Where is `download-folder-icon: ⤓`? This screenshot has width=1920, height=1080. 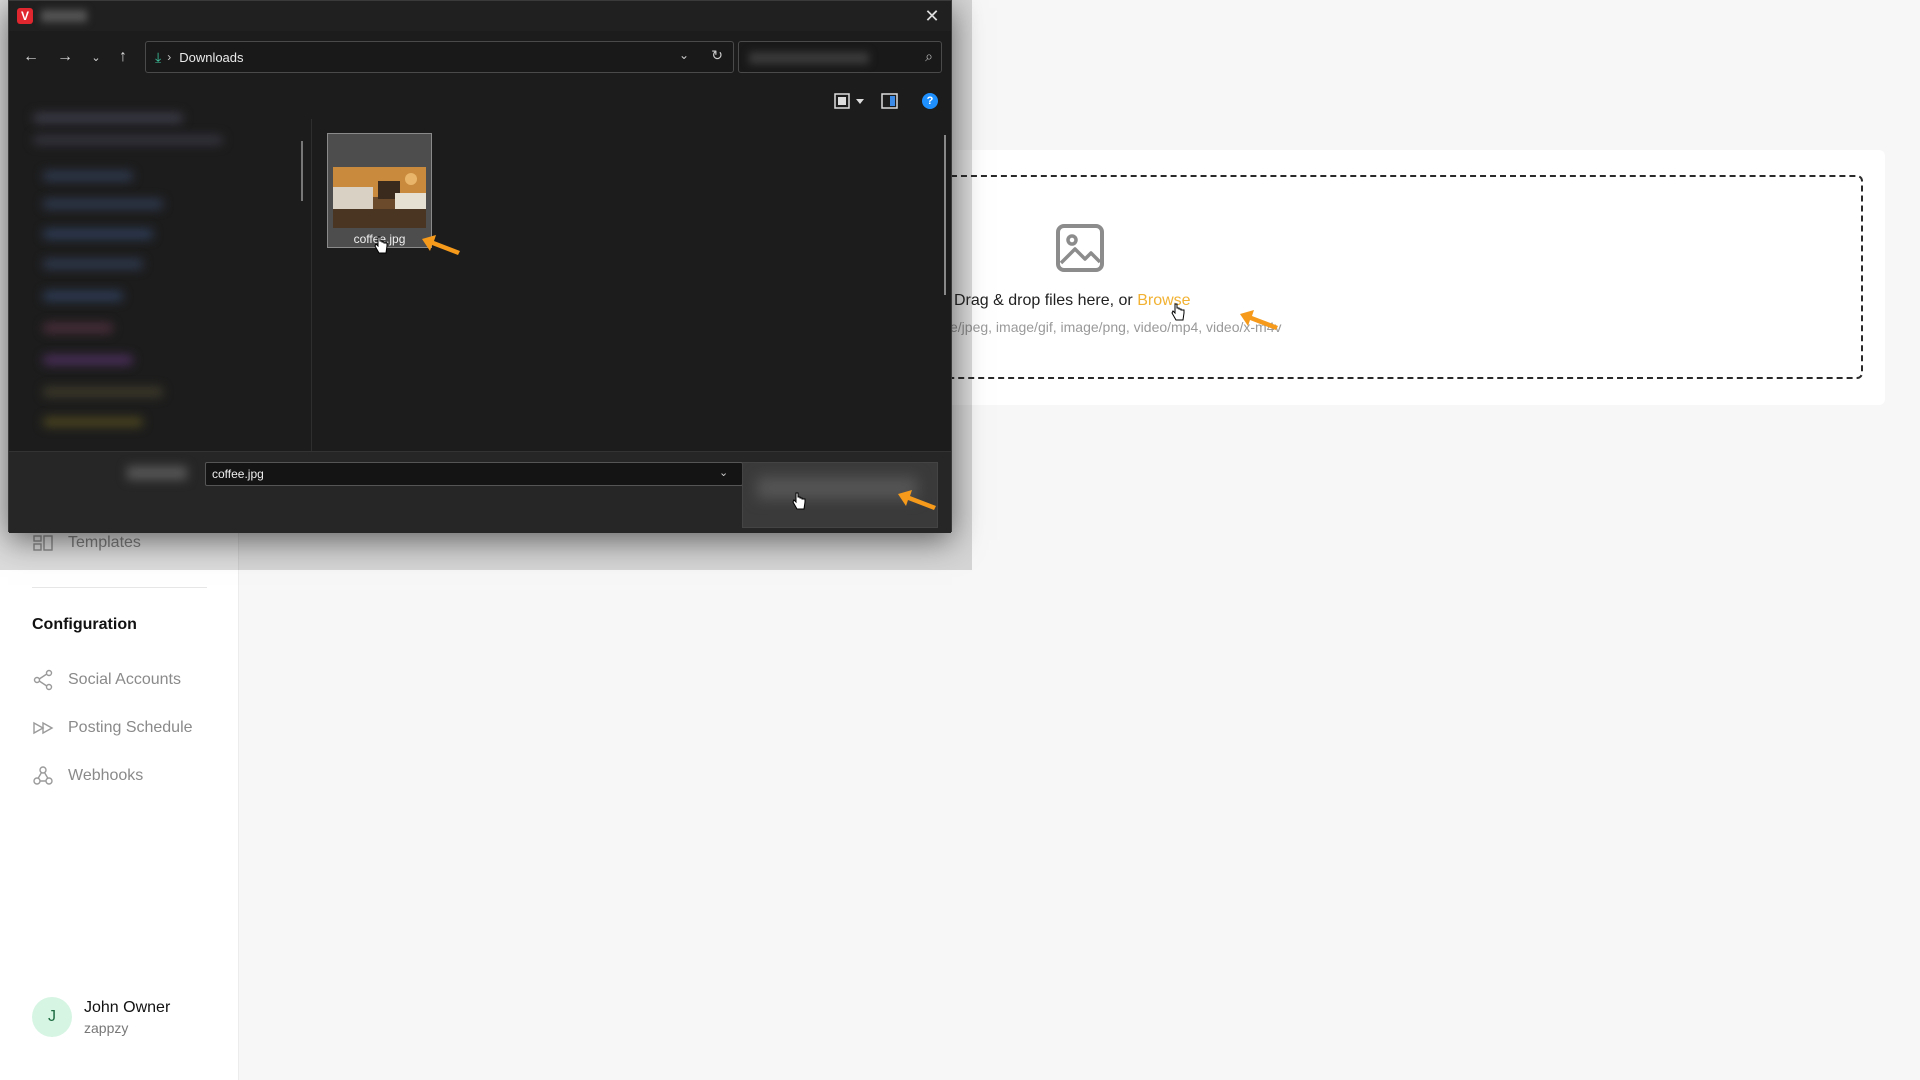 download-folder-icon: ⤓ is located at coordinates (158, 56).